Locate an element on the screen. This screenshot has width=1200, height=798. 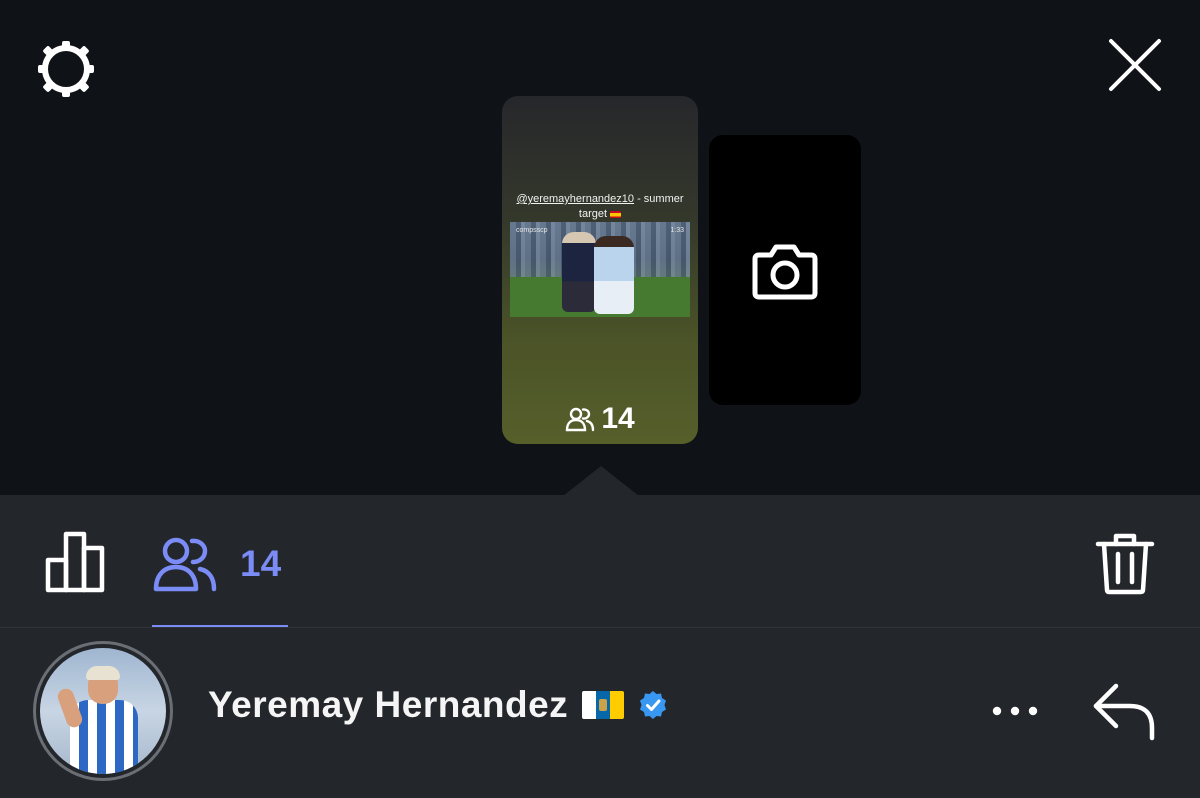
media-watermark: compsscp is located at coordinates (532, 230).